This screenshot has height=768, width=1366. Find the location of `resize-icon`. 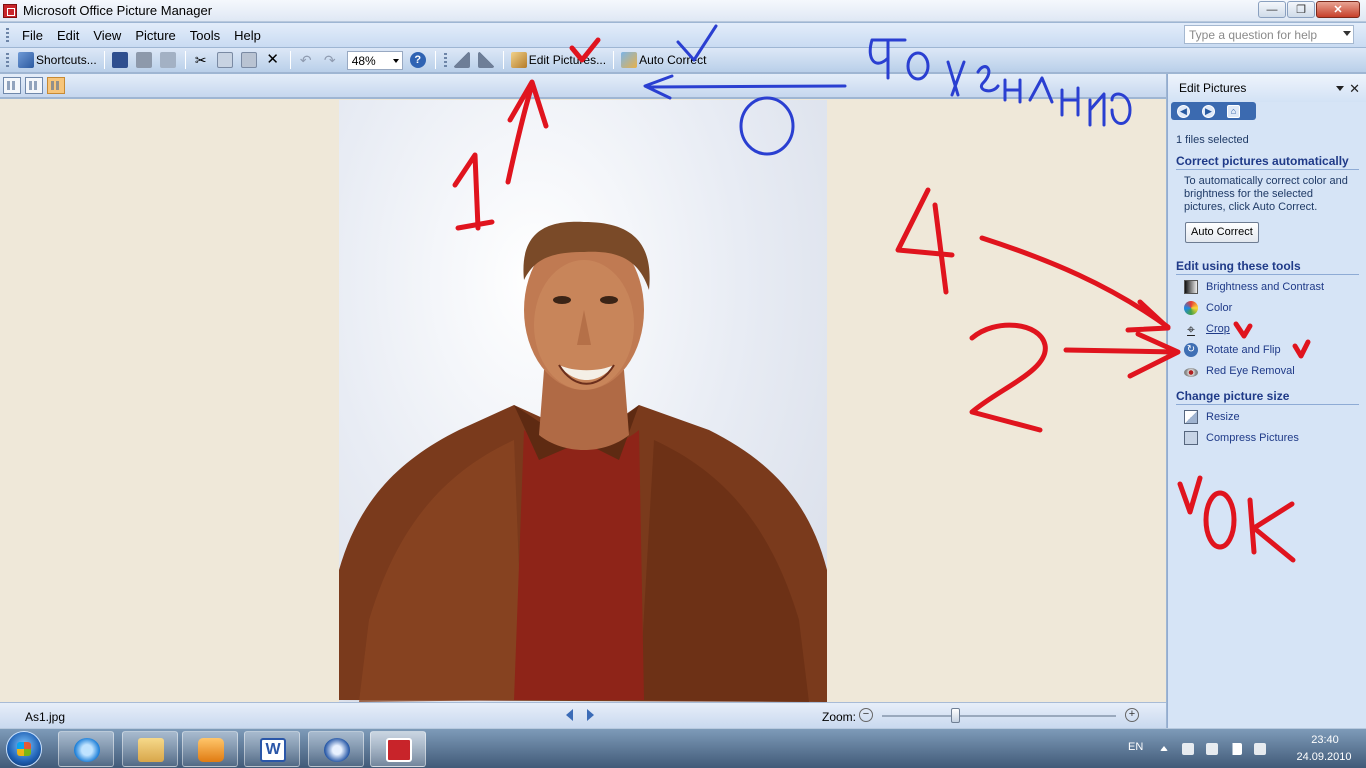

resize-icon is located at coordinates (1191, 417).